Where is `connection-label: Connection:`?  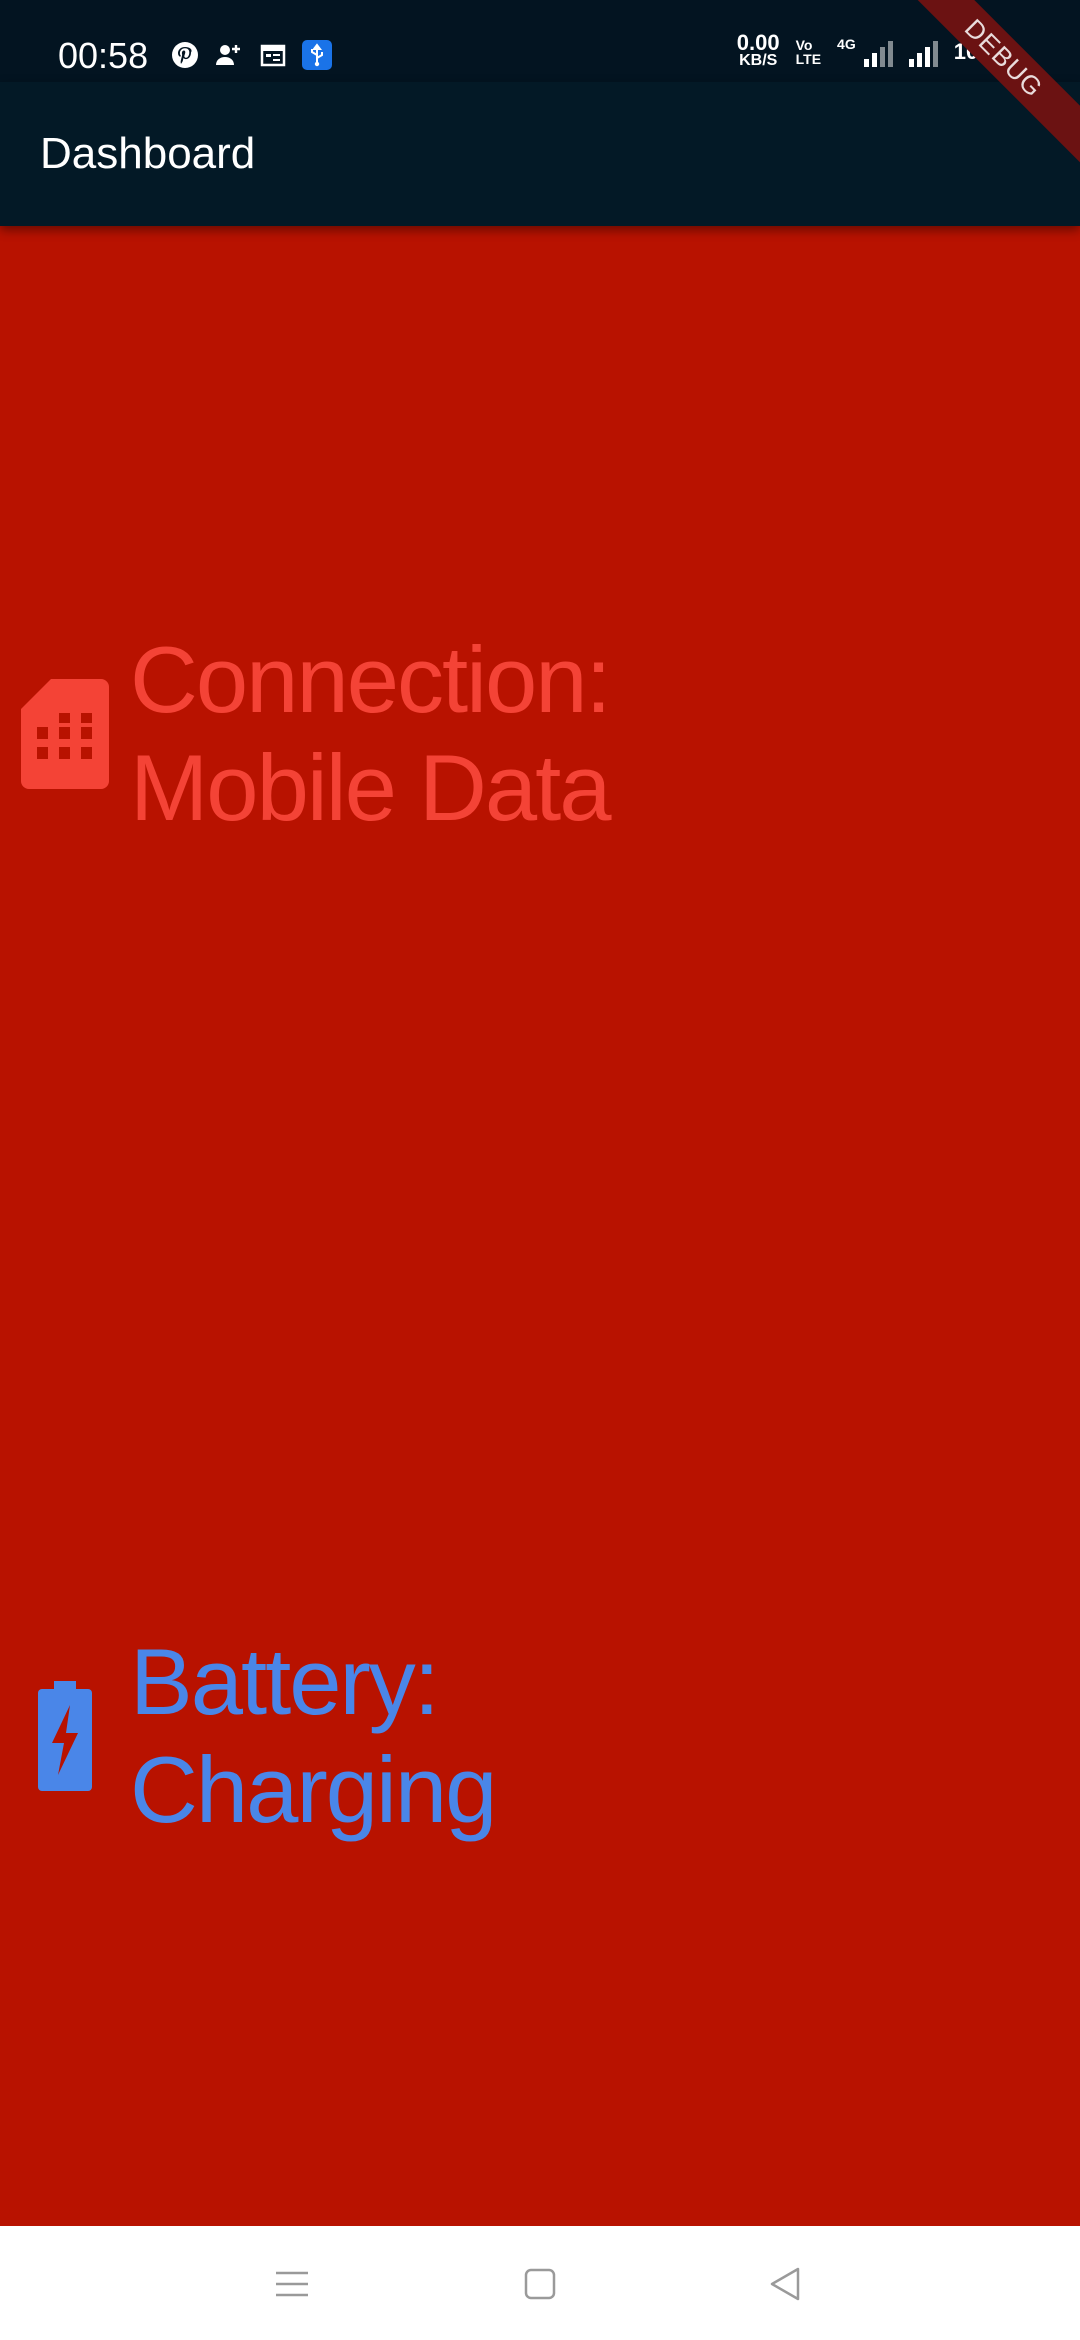 connection-label: Connection: is located at coordinates (371, 679).